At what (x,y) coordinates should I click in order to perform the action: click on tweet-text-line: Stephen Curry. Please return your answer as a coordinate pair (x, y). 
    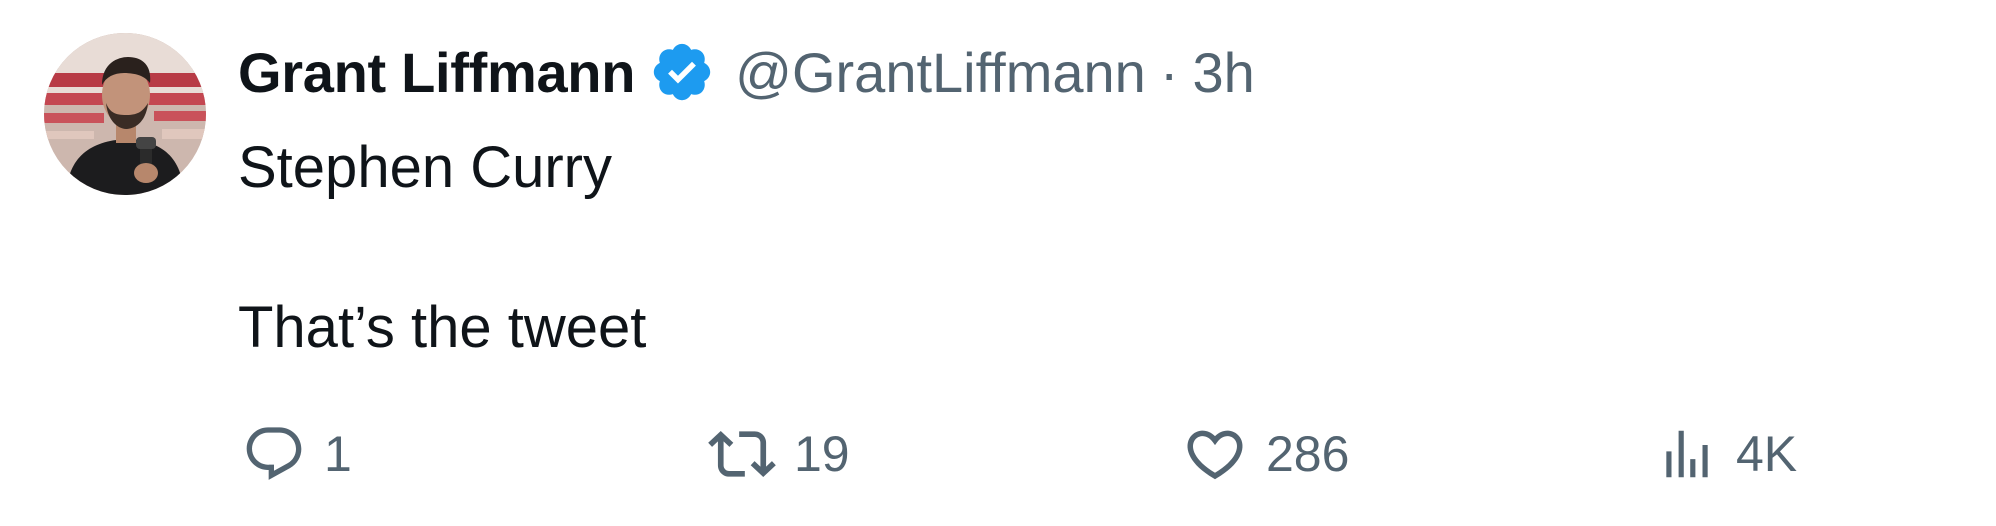
    Looking at the image, I should click on (425, 167).